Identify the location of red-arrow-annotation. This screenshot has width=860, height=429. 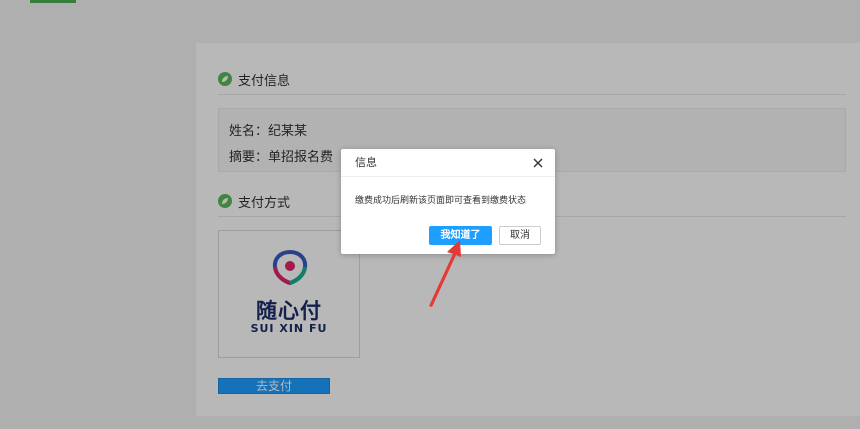
(445, 273).